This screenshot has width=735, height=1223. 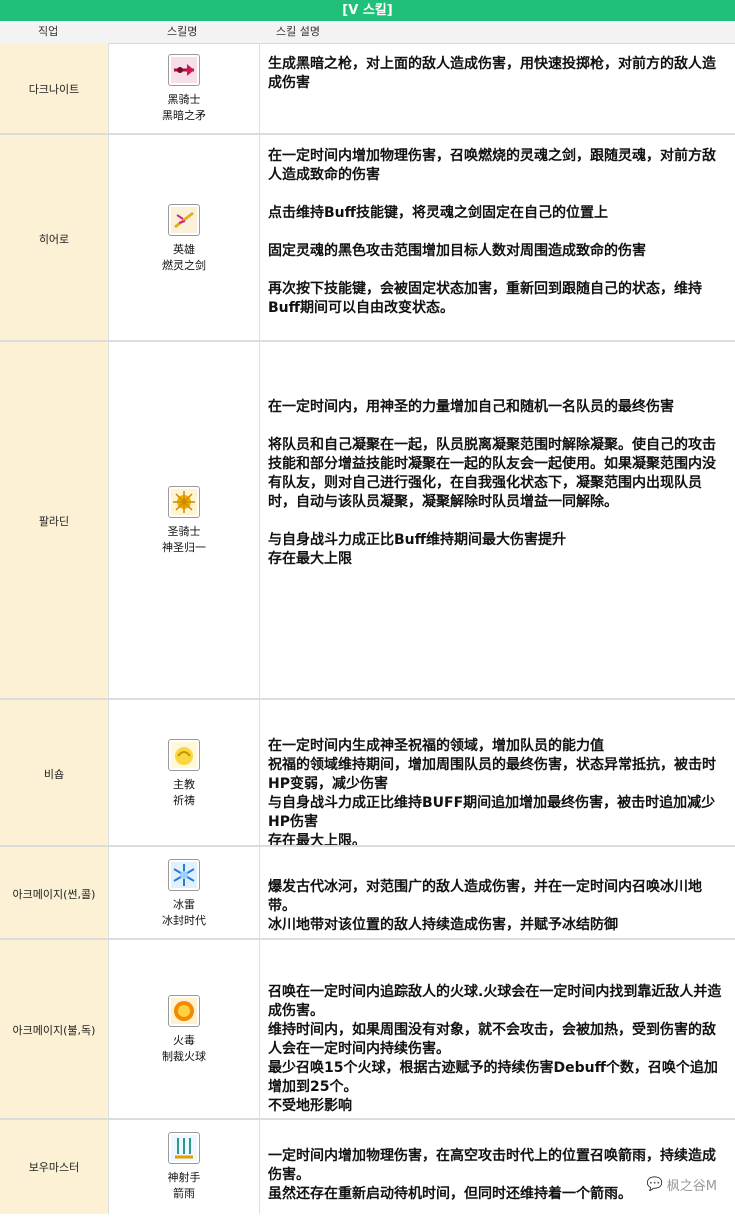 I want to click on skill-class: 英雄, so click(x=184, y=249).